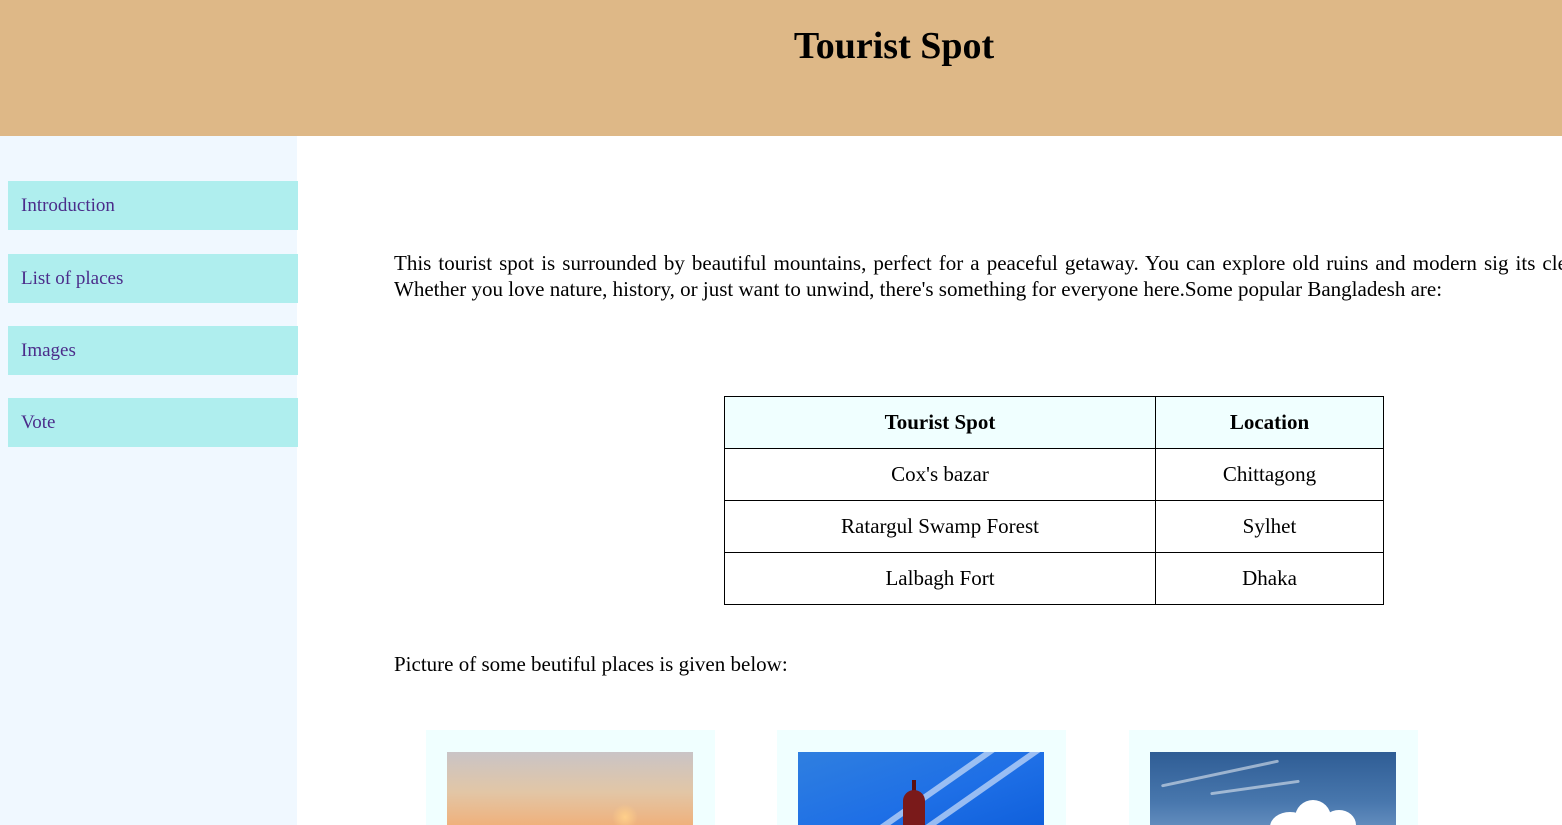 Image resolution: width=1562 pixels, height=825 pixels. I want to click on sun-glow, so click(625, 814).